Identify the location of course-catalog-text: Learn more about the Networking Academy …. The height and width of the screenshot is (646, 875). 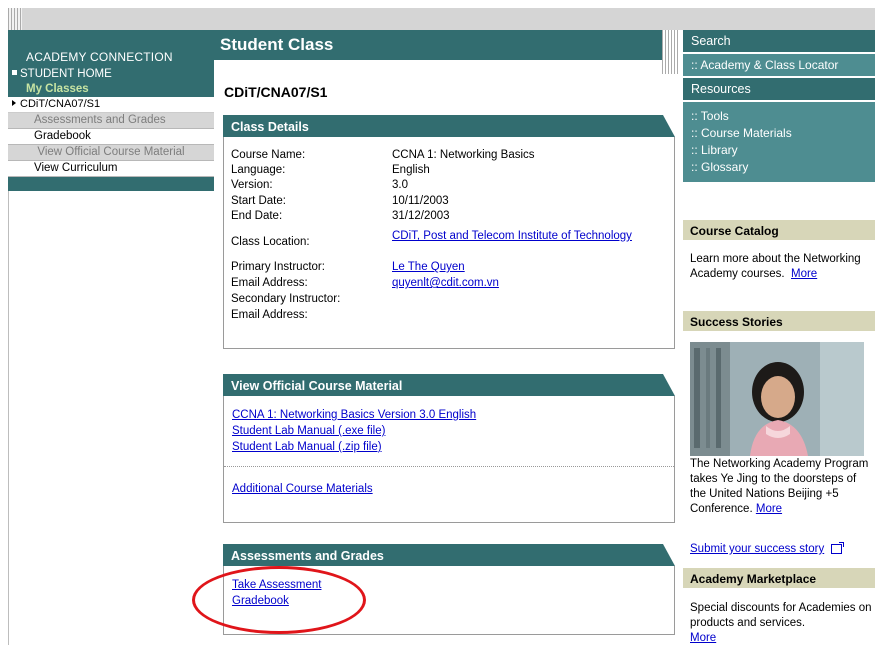
(775, 266).